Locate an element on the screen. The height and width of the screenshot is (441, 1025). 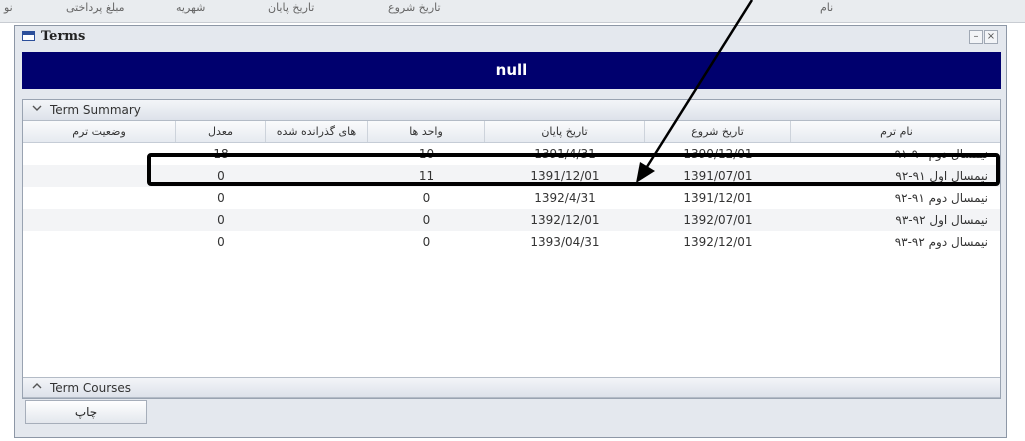
column-header-gpa: معدل is located at coordinates (221, 131).